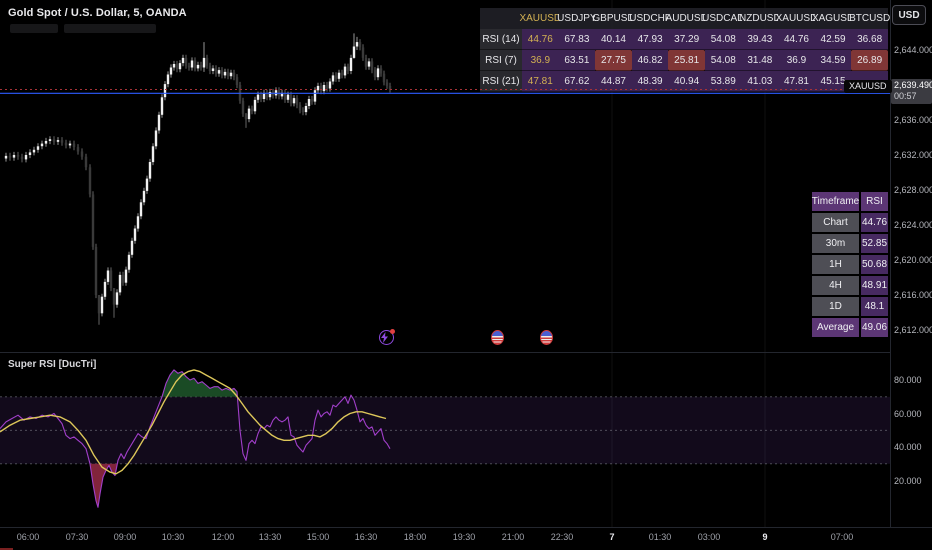 The width and height of the screenshot is (932, 550). I want to click on time-tick-label: 12:00, so click(223, 537).